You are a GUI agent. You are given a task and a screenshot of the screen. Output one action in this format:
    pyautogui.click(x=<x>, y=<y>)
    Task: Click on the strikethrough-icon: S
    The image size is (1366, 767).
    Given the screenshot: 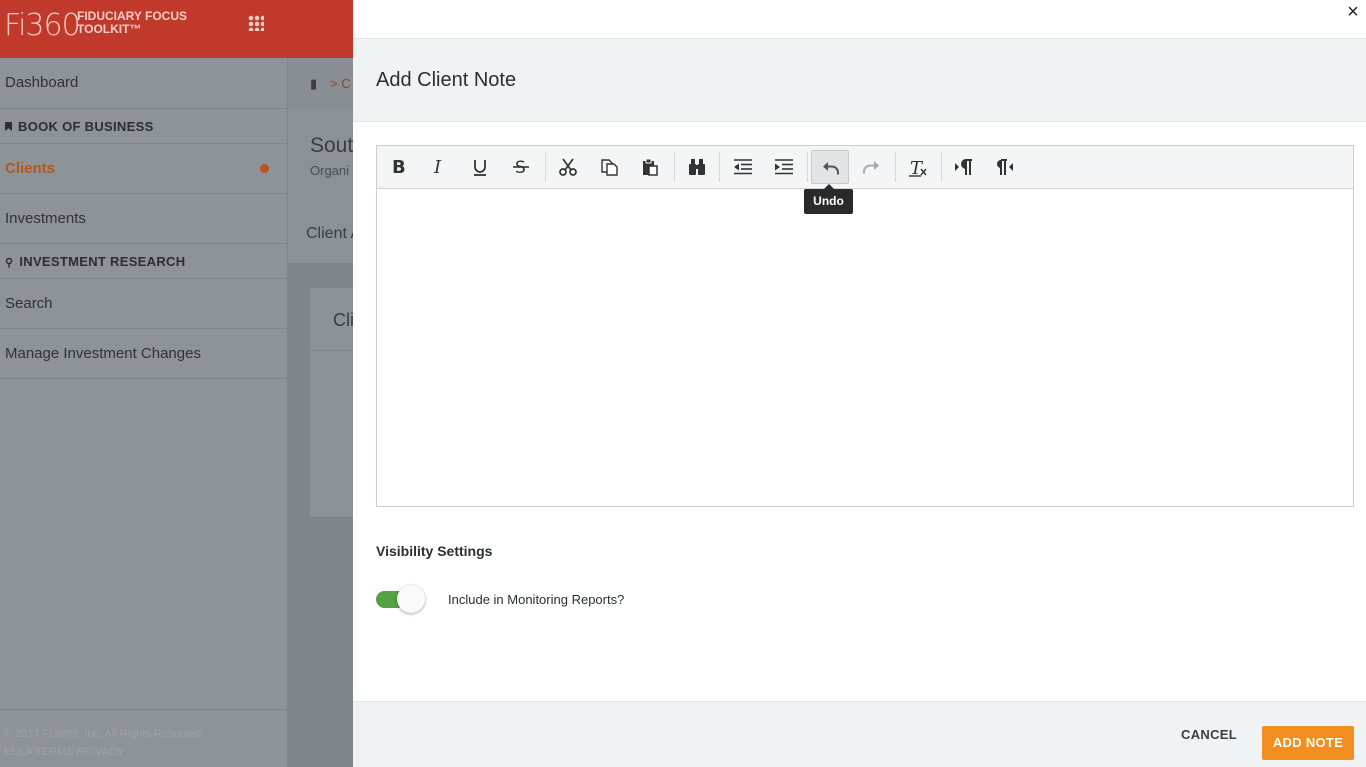 What is the action you would take?
    pyautogui.click(x=521, y=167)
    